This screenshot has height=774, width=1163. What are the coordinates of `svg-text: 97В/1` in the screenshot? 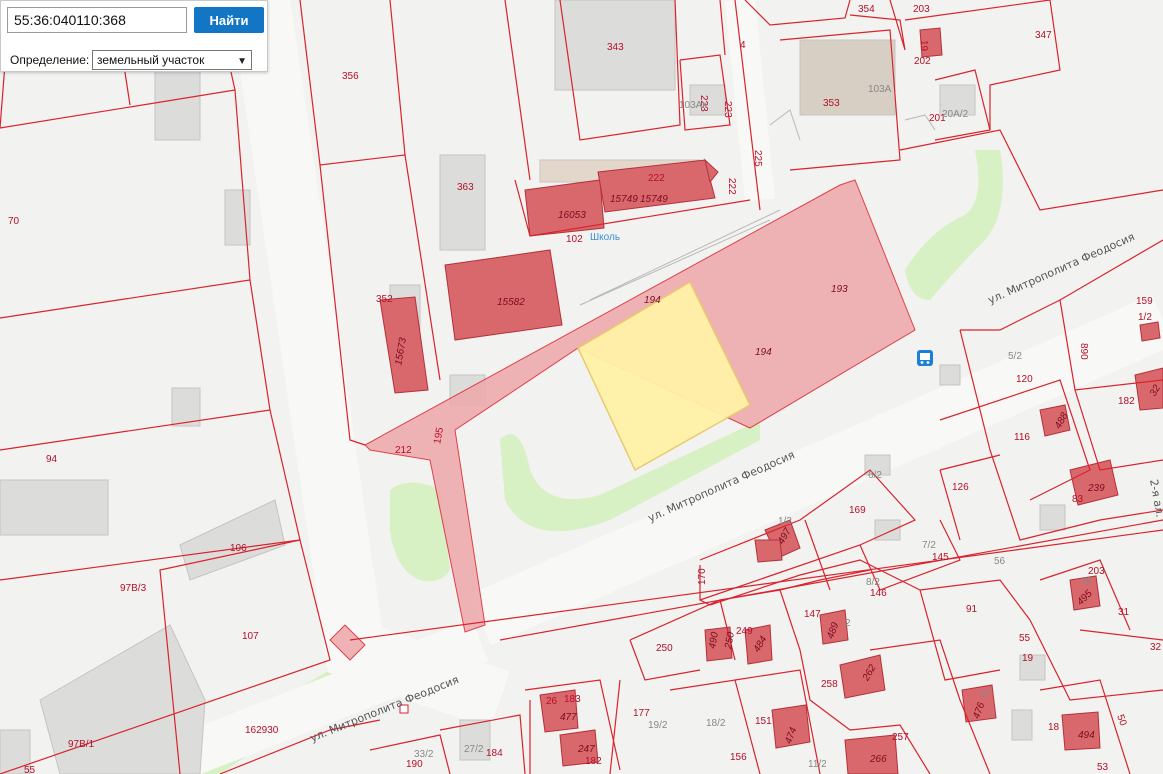 It's located at (81, 744).